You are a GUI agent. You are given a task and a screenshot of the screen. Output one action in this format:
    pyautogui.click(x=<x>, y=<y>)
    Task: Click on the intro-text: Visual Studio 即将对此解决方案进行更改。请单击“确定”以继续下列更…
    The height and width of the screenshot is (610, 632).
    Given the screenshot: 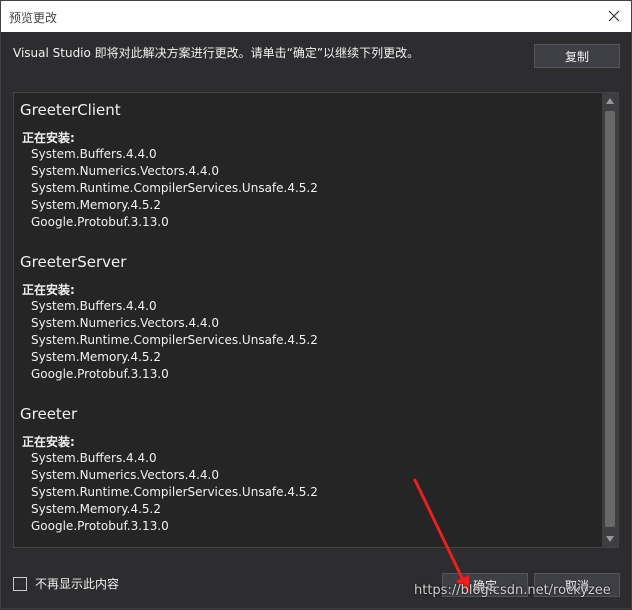 What is the action you would take?
    pyautogui.click(x=216, y=53)
    